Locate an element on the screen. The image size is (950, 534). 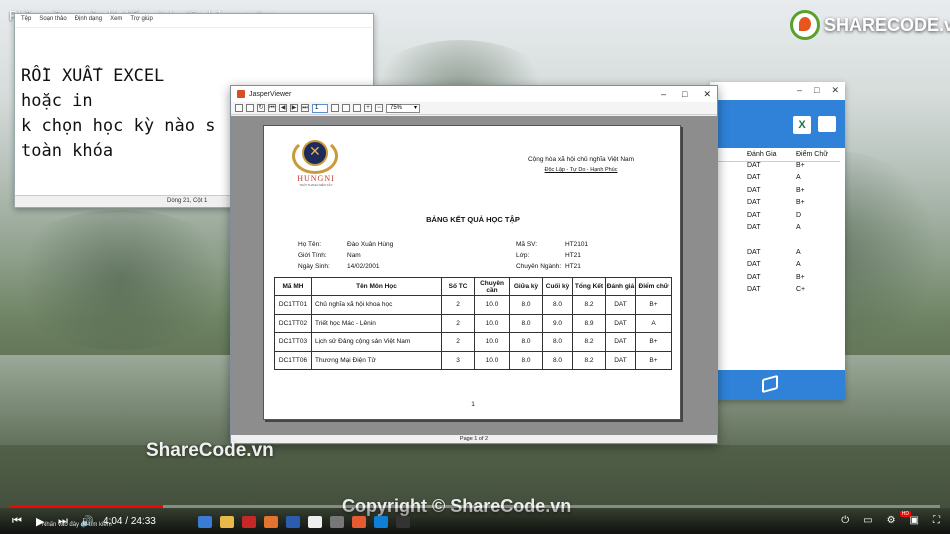
name-value: Đào Xuân Hùng is located at coordinates (370, 244).